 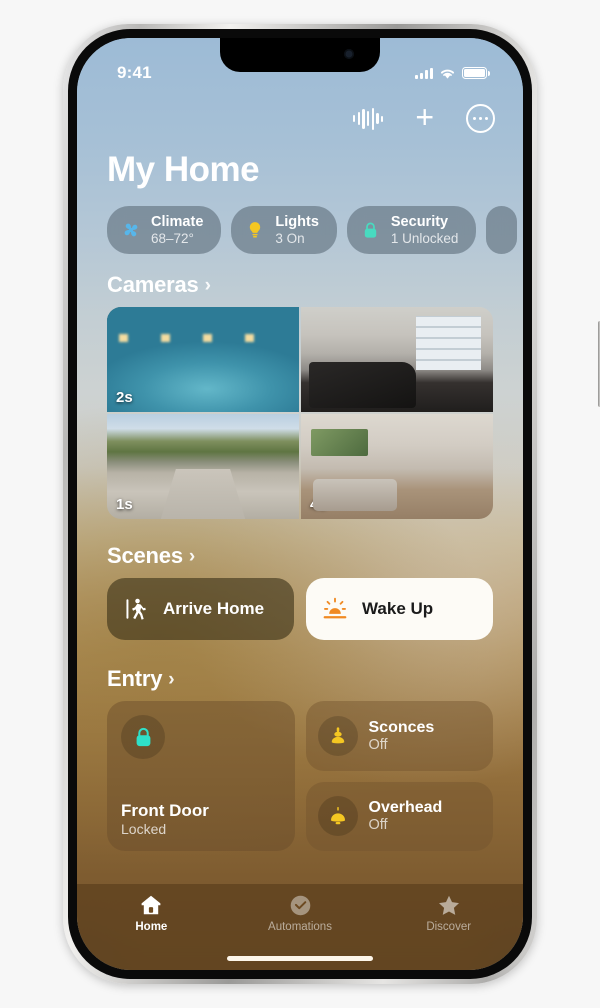 What do you see at coordinates (143, 737) in the screenshot?
I see `lock-closed-icon` at bounding box center [143, 737].